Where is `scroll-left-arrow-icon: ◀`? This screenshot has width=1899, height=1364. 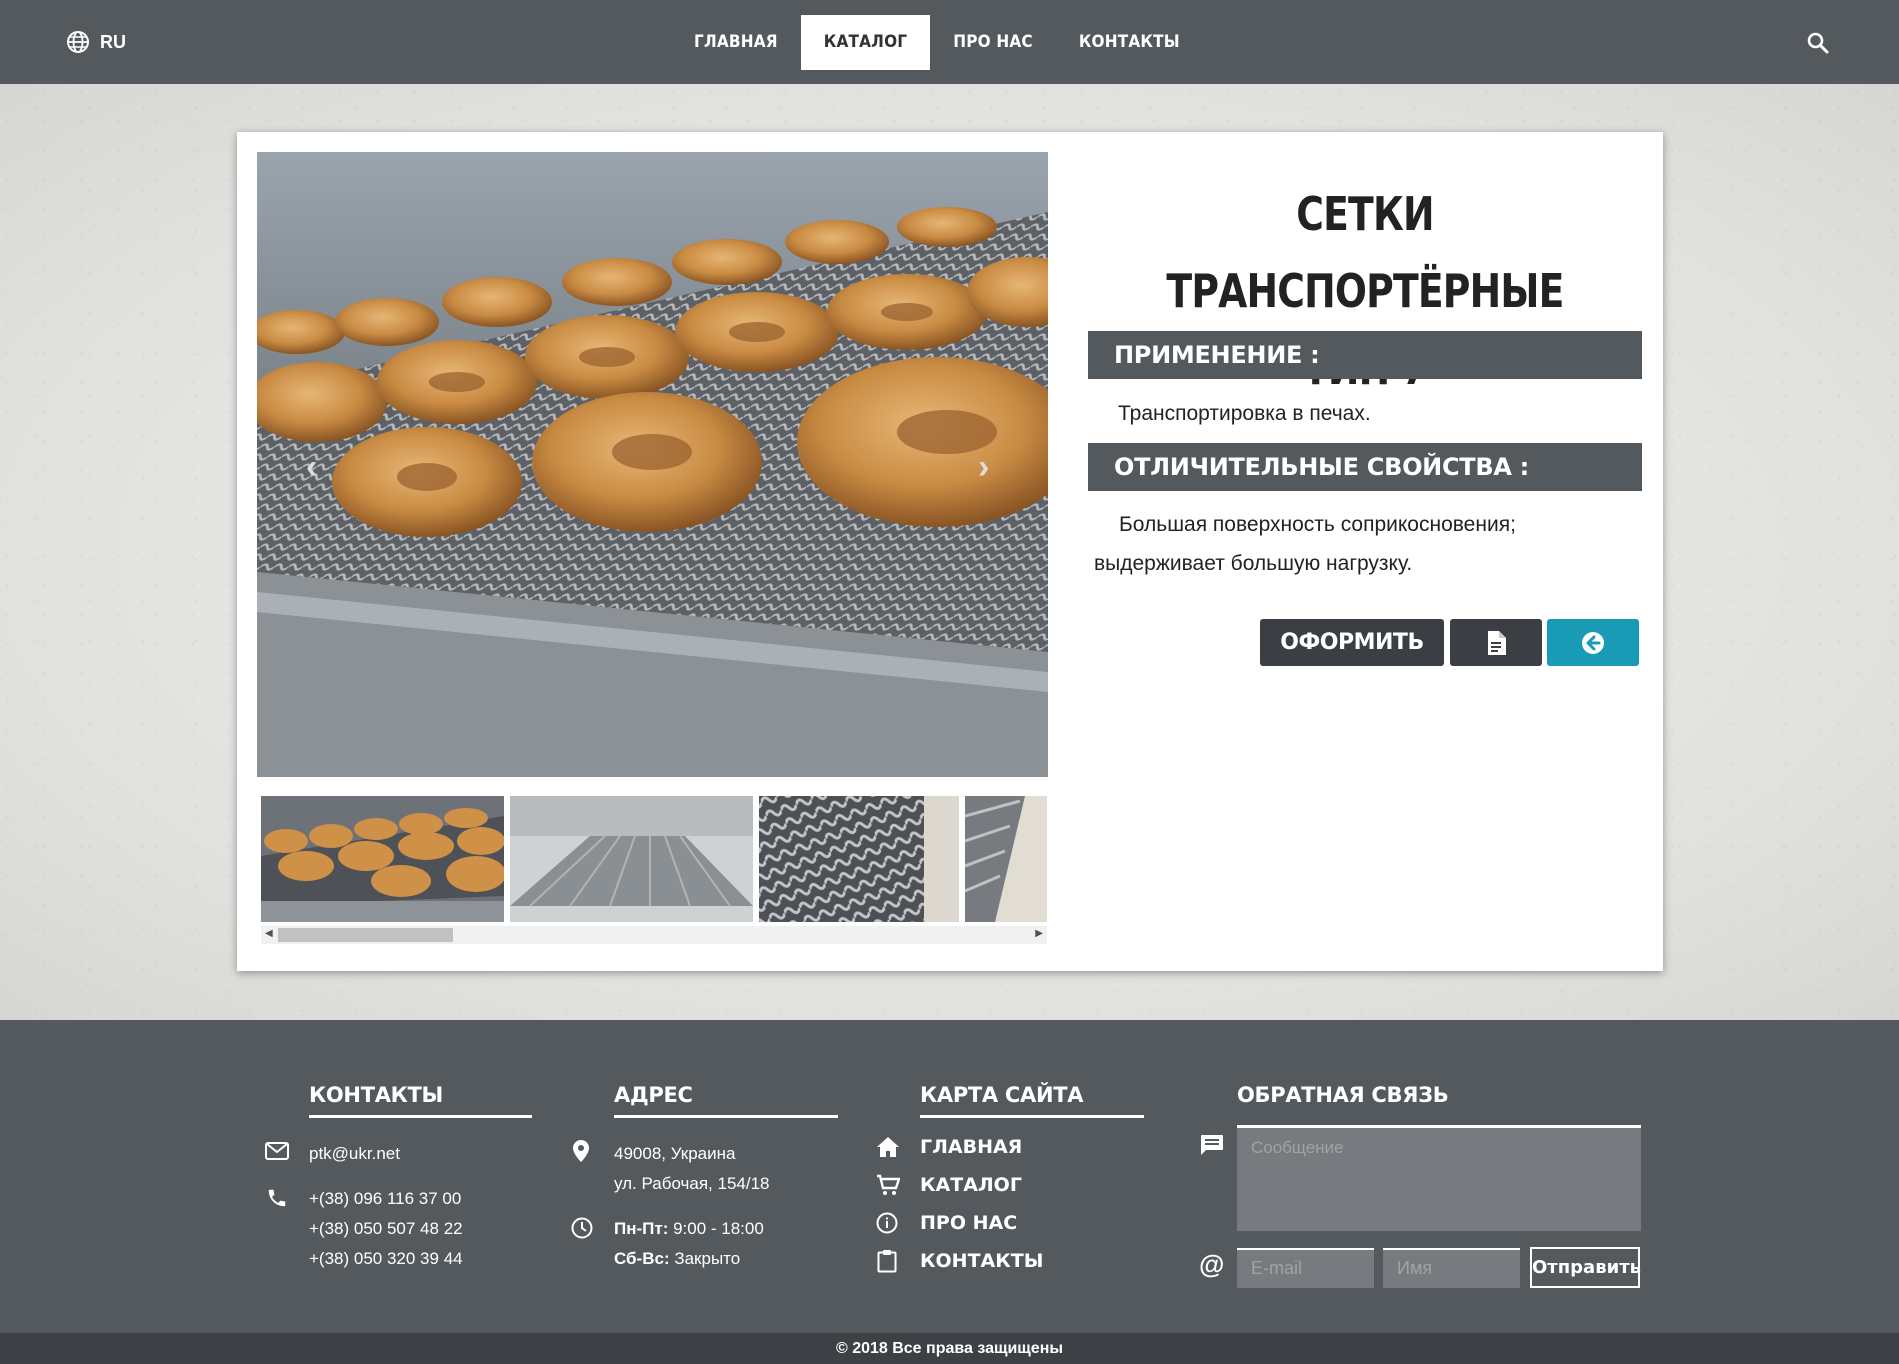 scroll-left-arrow-icon: ◀ is located at coordinates (269, 933).